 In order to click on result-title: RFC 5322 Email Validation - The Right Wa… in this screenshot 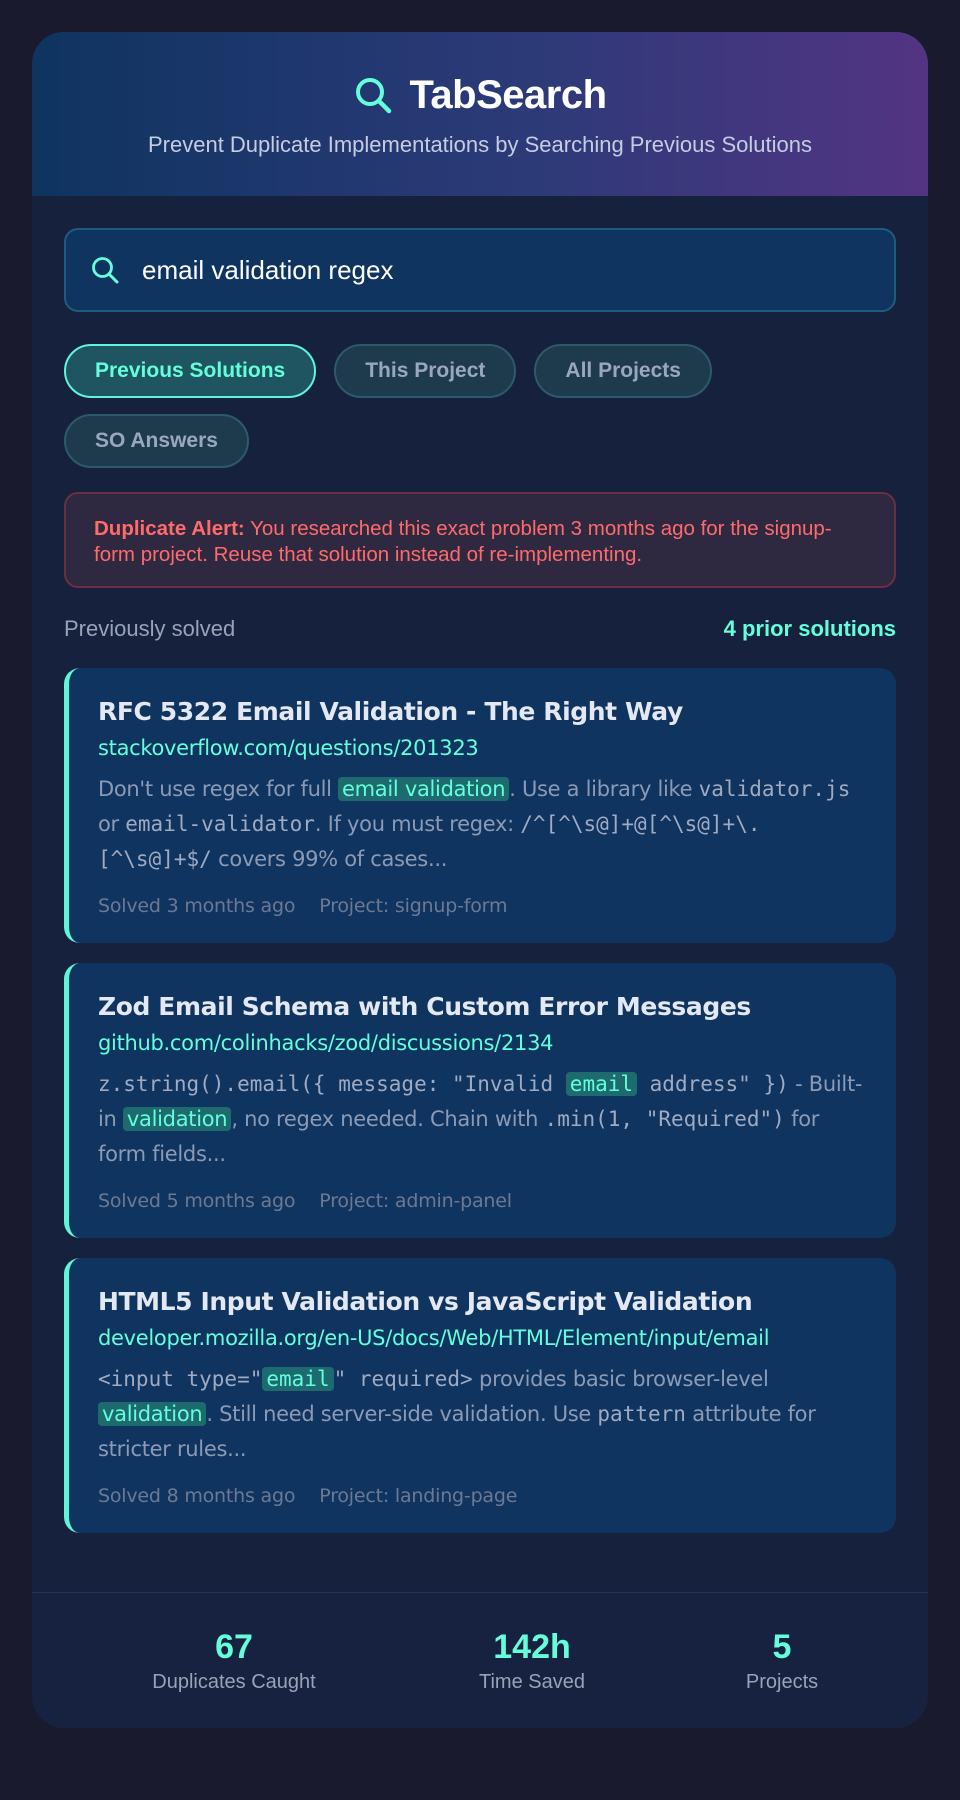, I will do `click(482, 712)`.